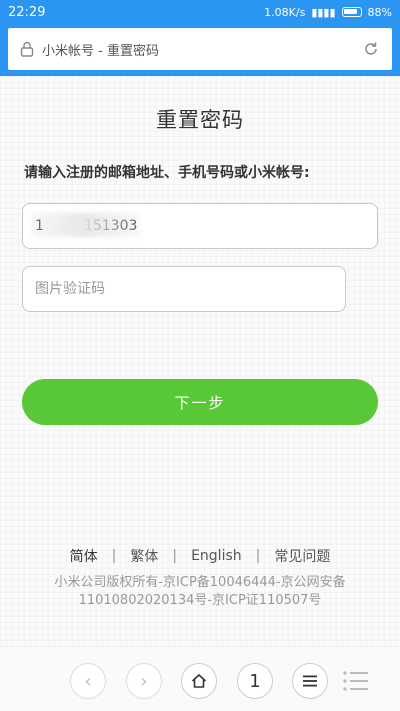 The height and width of the screenshot is (711, 400). I want to click on signal-icon: ▮▮▮▮, so click(323, 12).